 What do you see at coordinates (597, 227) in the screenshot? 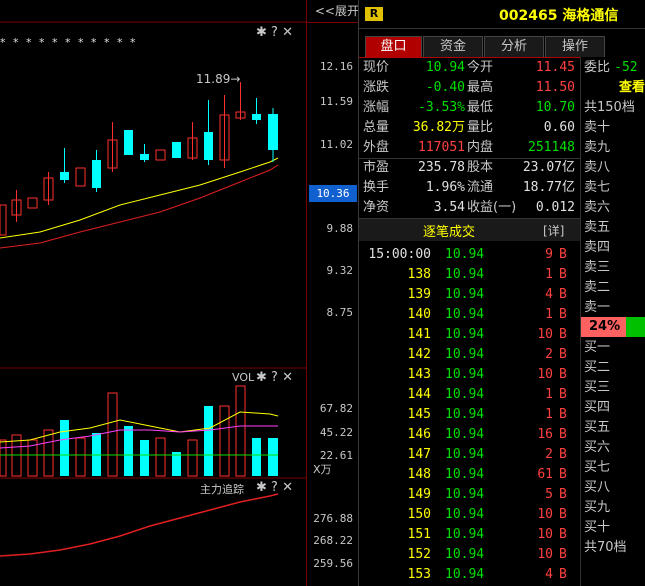
I see `sell-level: 卖五` at bounding box center [597, 227].